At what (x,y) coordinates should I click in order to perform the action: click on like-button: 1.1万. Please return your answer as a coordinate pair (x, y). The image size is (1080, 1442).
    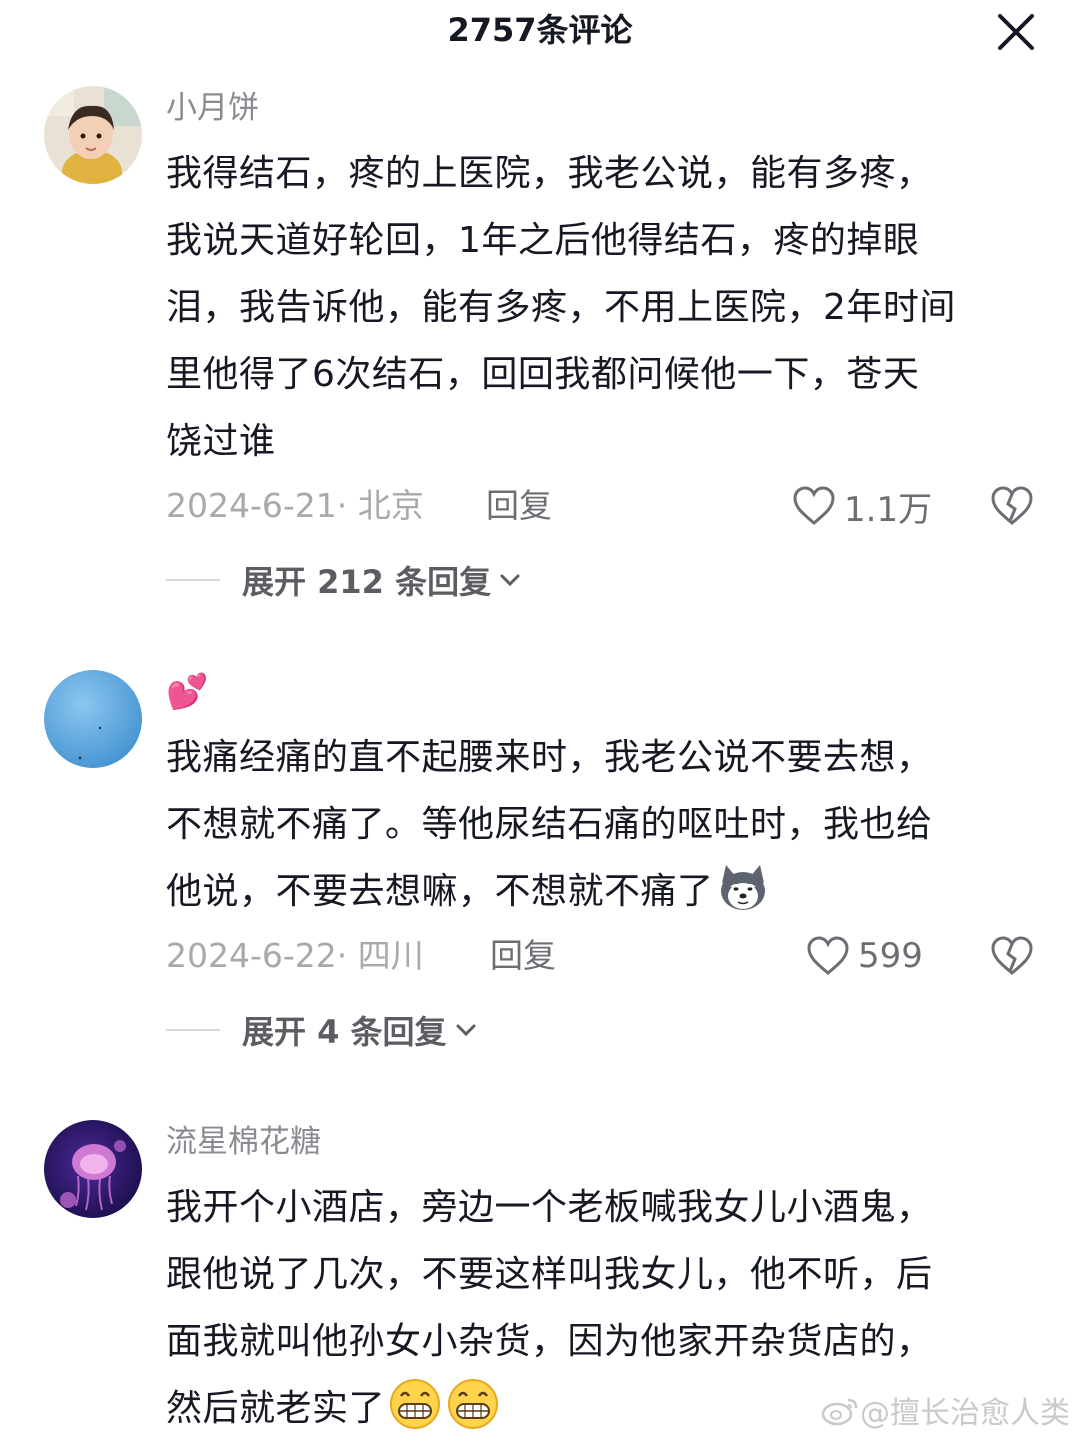
    Looking at the image, I should click on (862, 507).